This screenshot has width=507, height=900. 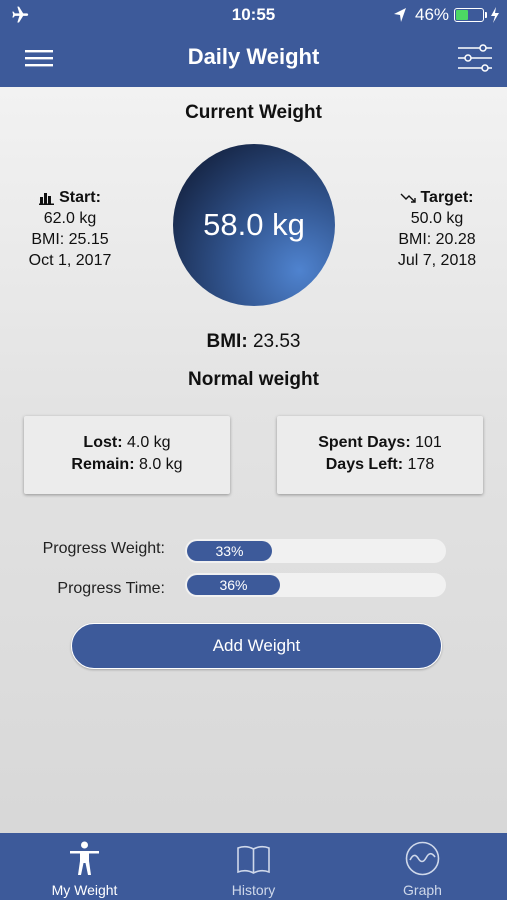 What do you see at coordinates (315, 551) in the screenshot?
I see `progress-weight-bar: 33%` at bounding box center [315, 551].